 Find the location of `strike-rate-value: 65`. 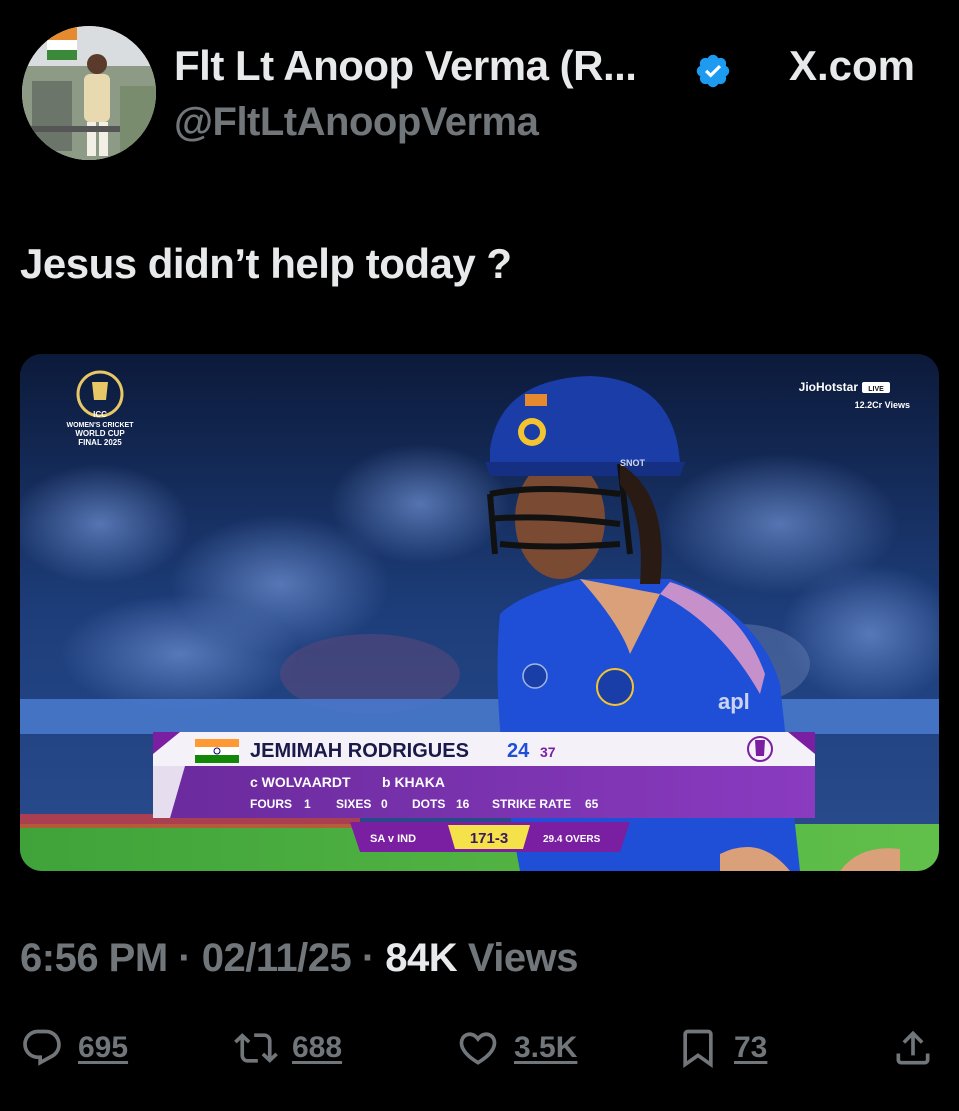

strike-rate-value: 65 is located at coordinates (592, 804).